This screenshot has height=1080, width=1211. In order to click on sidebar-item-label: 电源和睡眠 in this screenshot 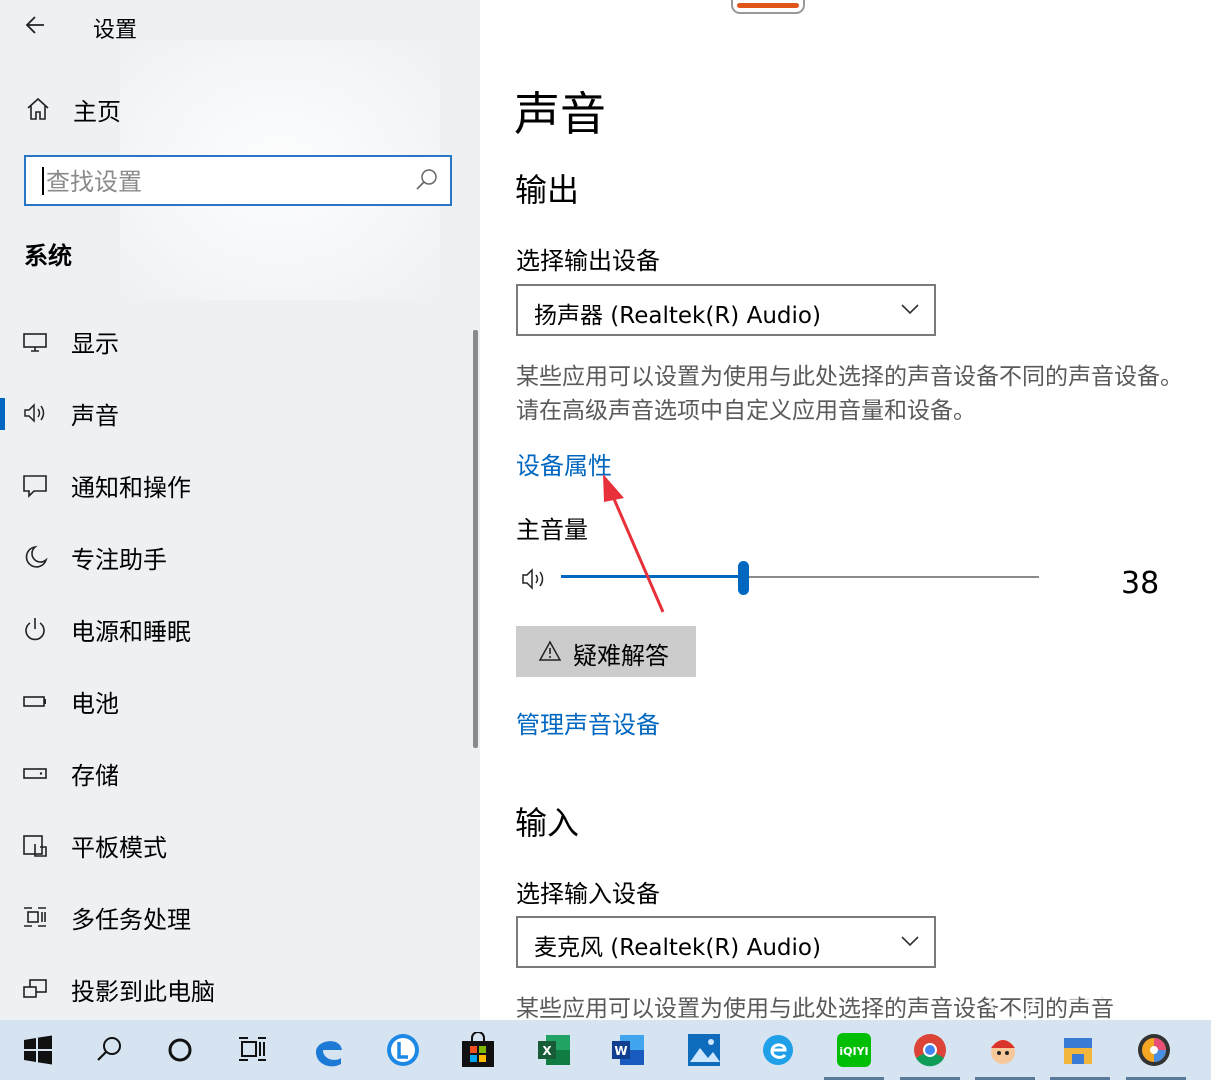, I will do `click(131, 632)`.